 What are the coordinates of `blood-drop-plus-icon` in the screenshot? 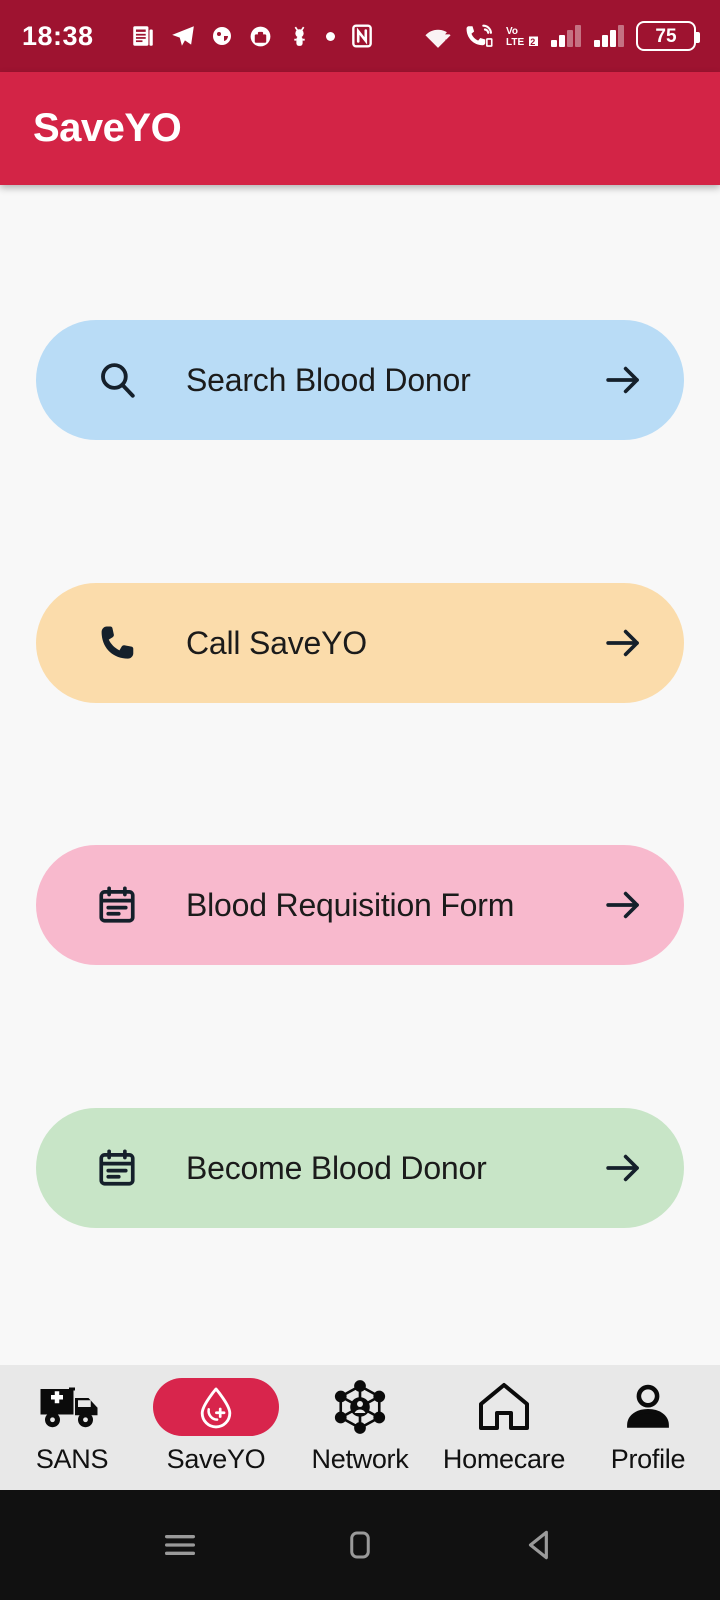 It's located at (216, 1407).